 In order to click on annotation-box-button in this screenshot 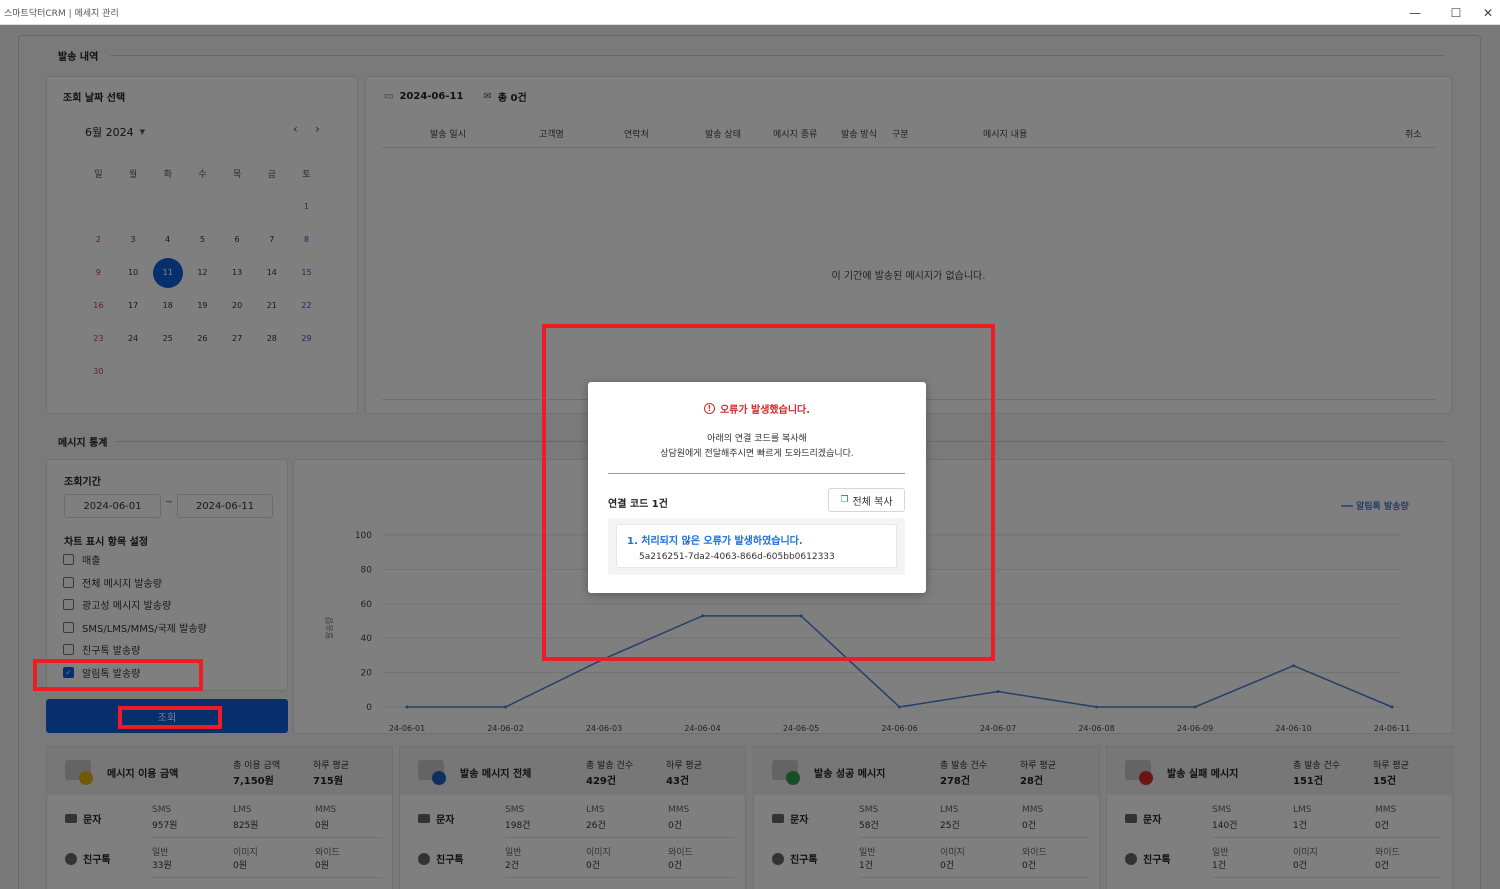, I will do `click(170, 717)`.